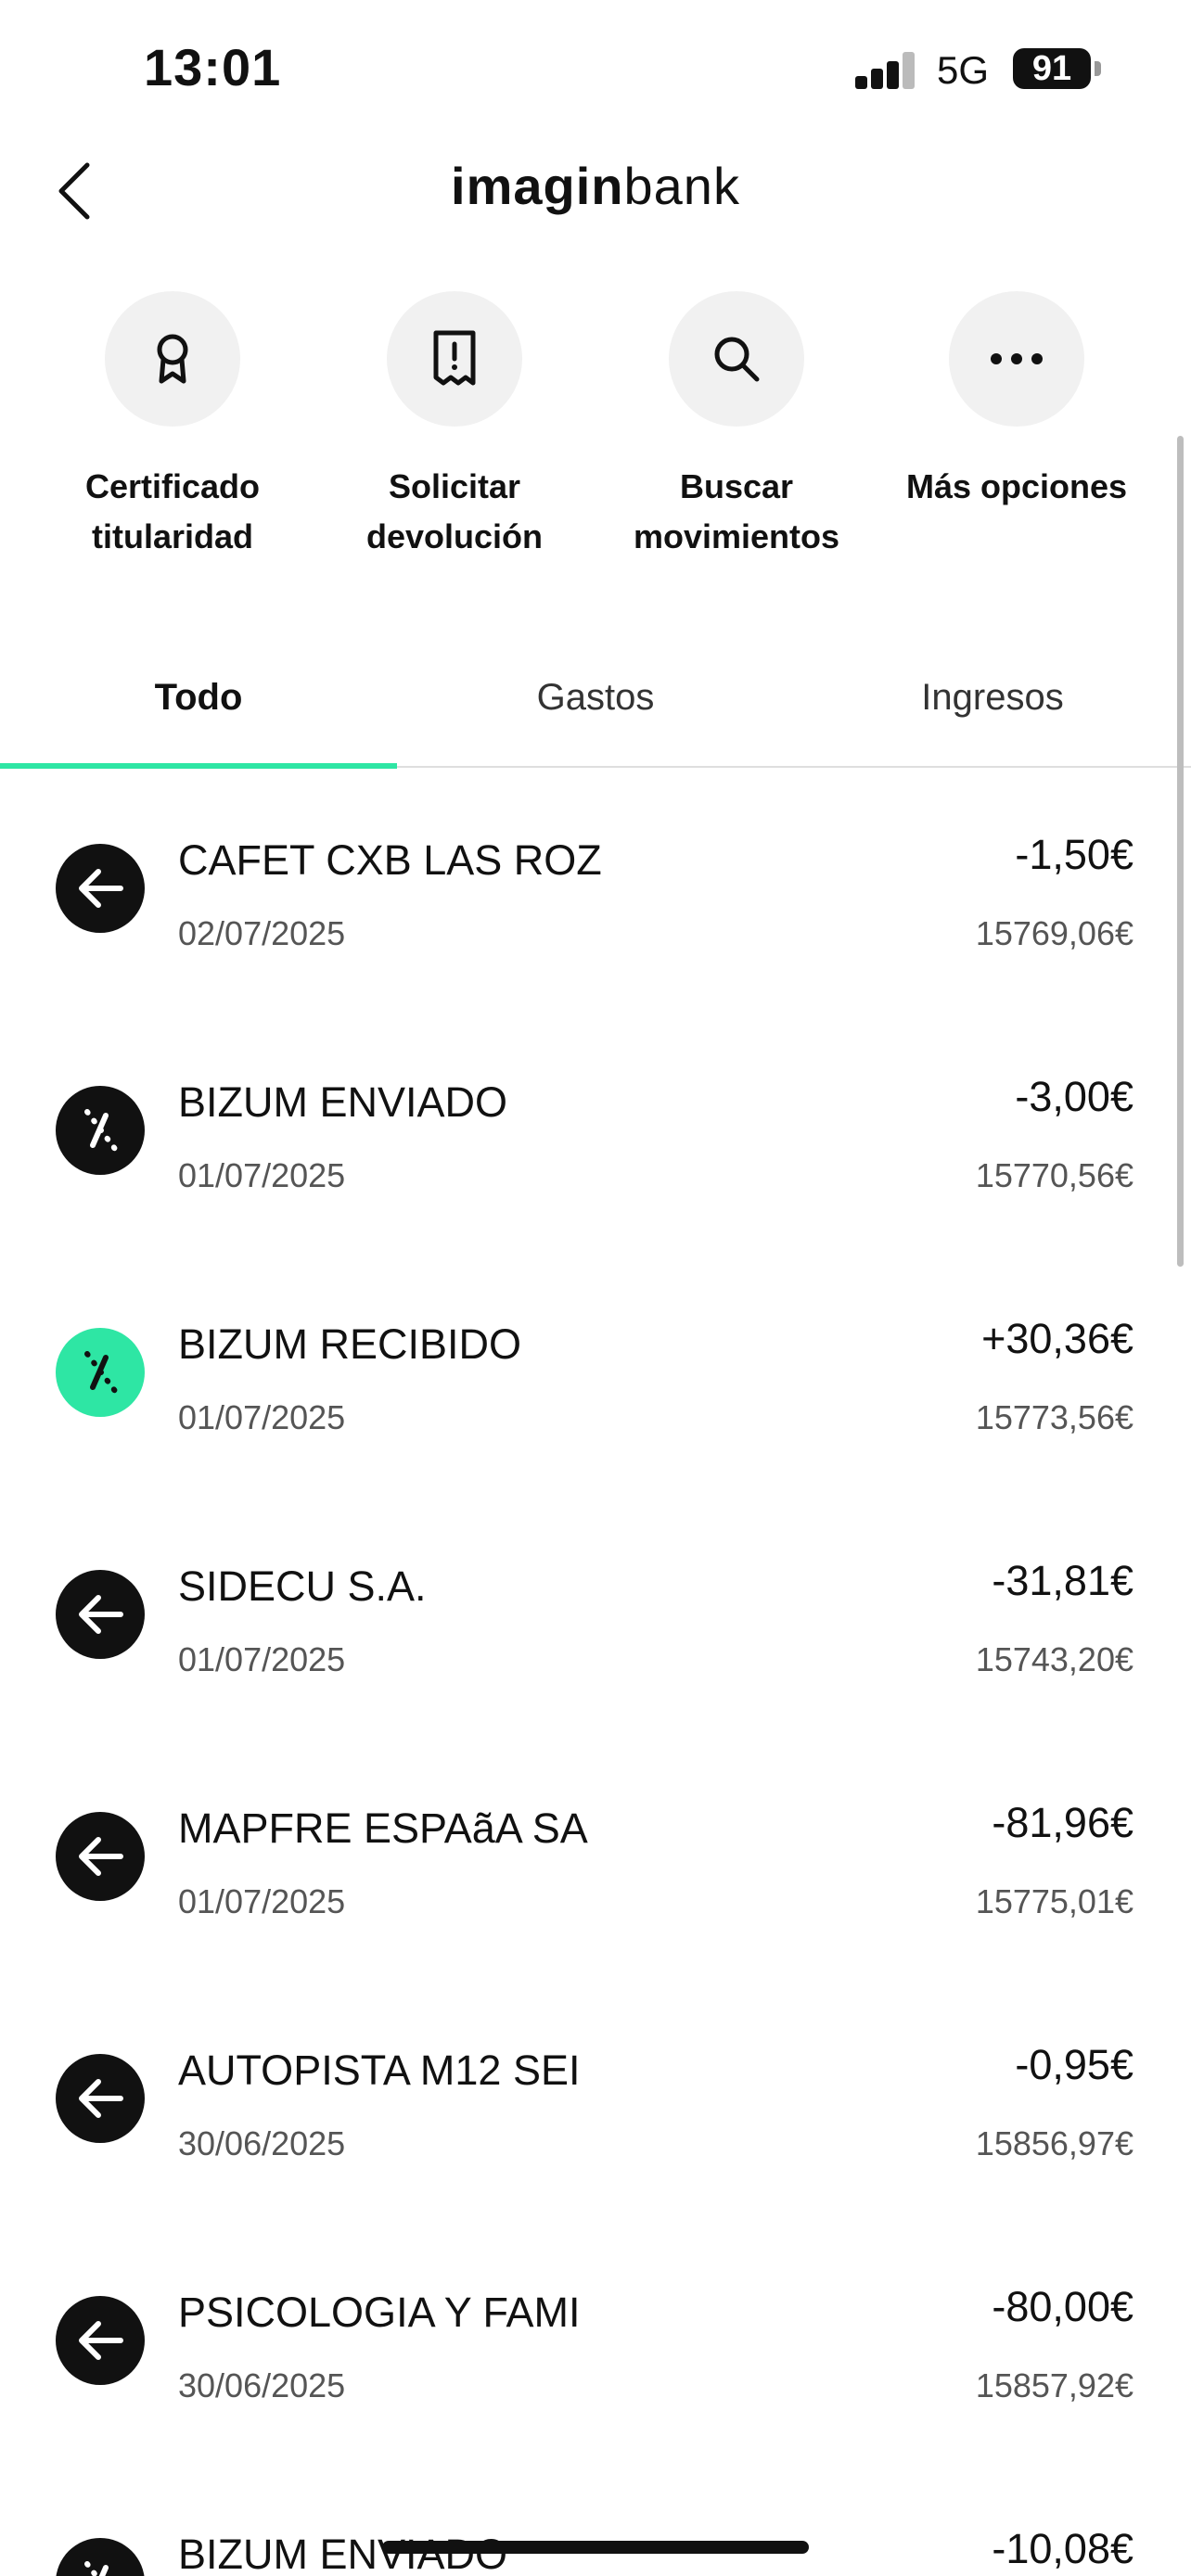 The height and width of the screenshot is (2576, 1191). I want to click on transaction-name: PSICOLOGIA Y FAMI, so click(379, 2312).